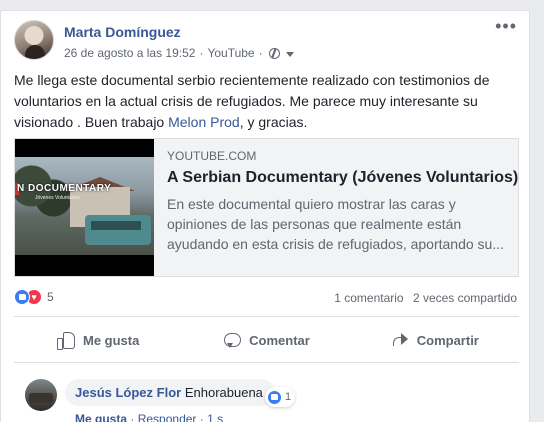  I want to click on thumbnail-title: N DOCUMENTARY, so click(64, 188).